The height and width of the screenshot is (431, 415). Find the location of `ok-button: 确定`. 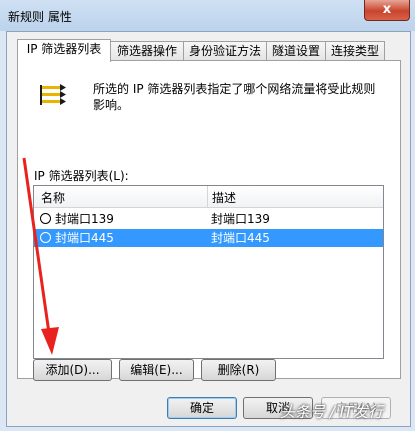

ok-button: 确定 is located at coordinates (202, 408).